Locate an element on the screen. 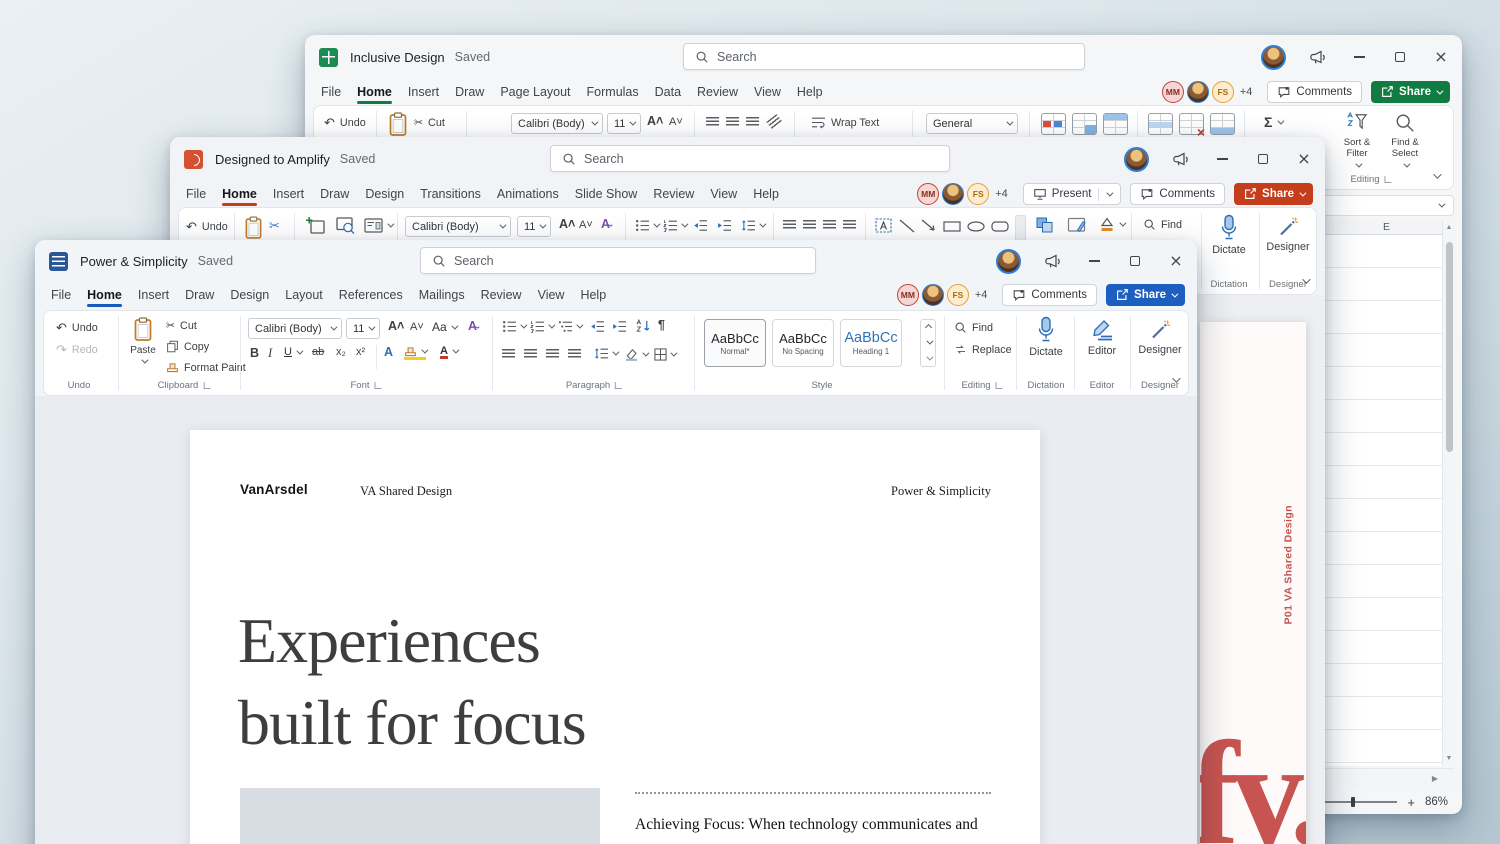 The height and width of the screenshot is (844, 1500). ppt-justify-button is located at coordinates (849, 225).